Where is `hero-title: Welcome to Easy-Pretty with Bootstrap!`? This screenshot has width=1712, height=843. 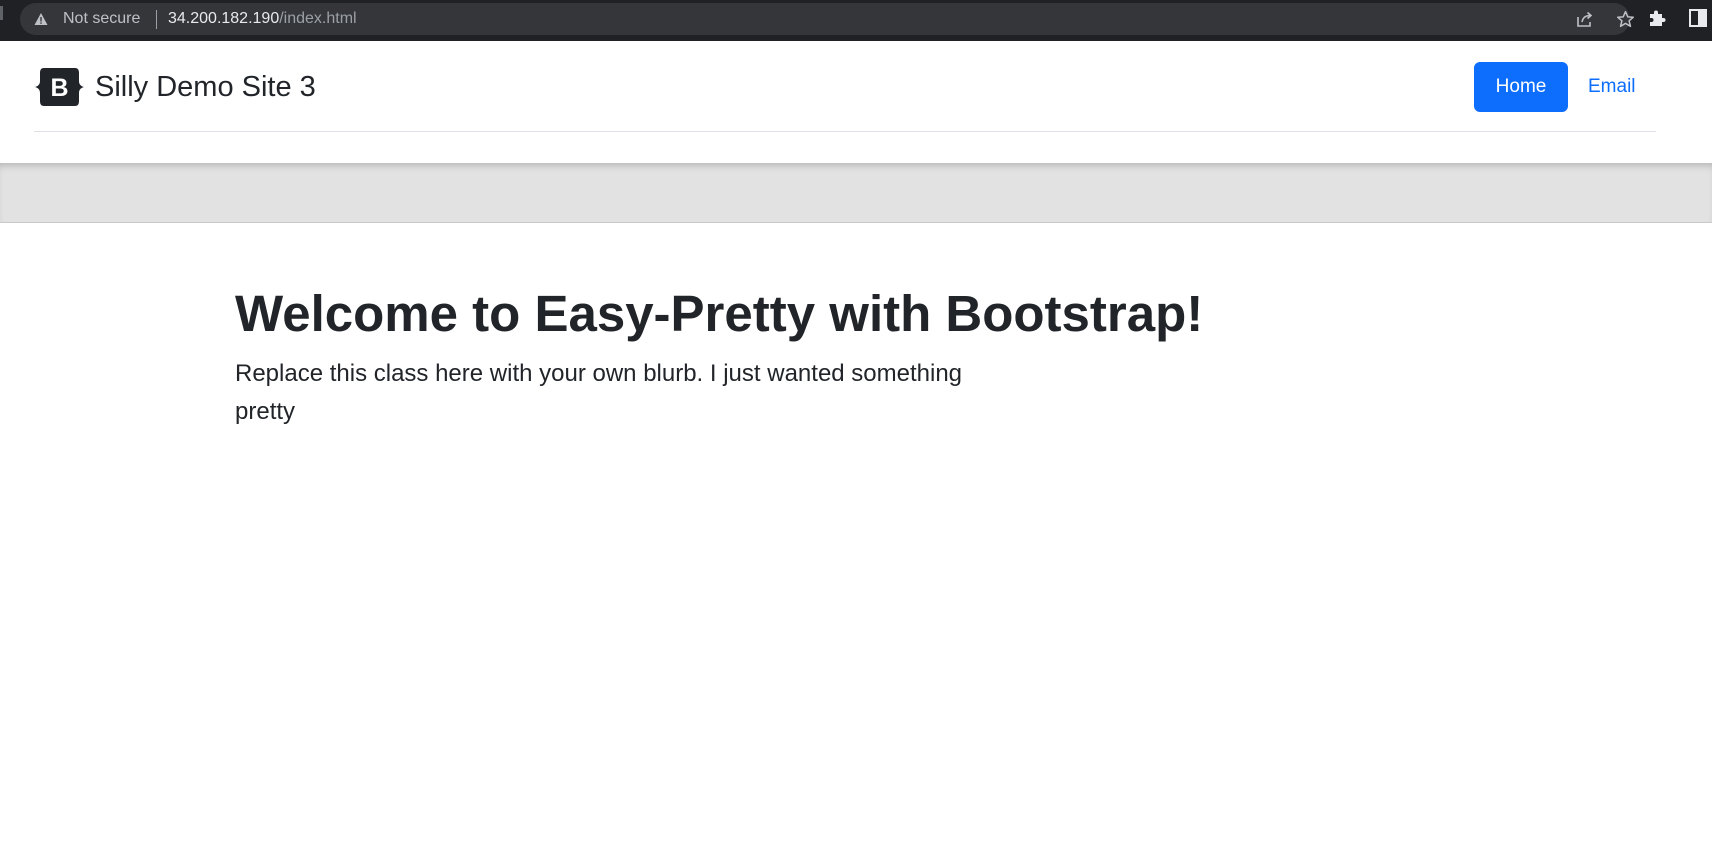
hero-title: Welcome to Easy-Pretty with Bootstrap! is located at coordinates (719, 313).